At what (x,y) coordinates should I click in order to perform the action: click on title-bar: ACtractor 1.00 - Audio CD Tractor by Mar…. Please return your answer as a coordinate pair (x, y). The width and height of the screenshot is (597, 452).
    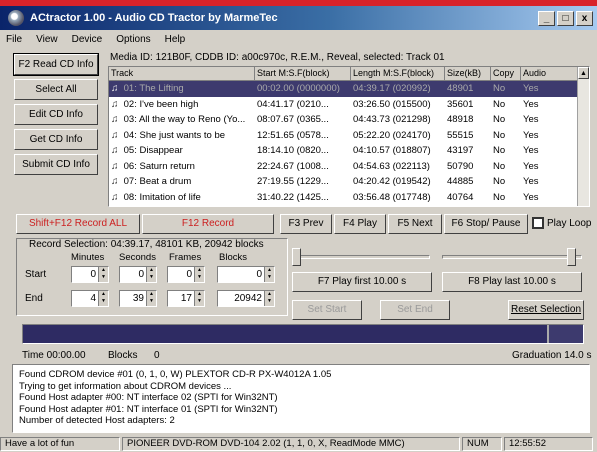
    Looking at the image, I should click on (298, 18).